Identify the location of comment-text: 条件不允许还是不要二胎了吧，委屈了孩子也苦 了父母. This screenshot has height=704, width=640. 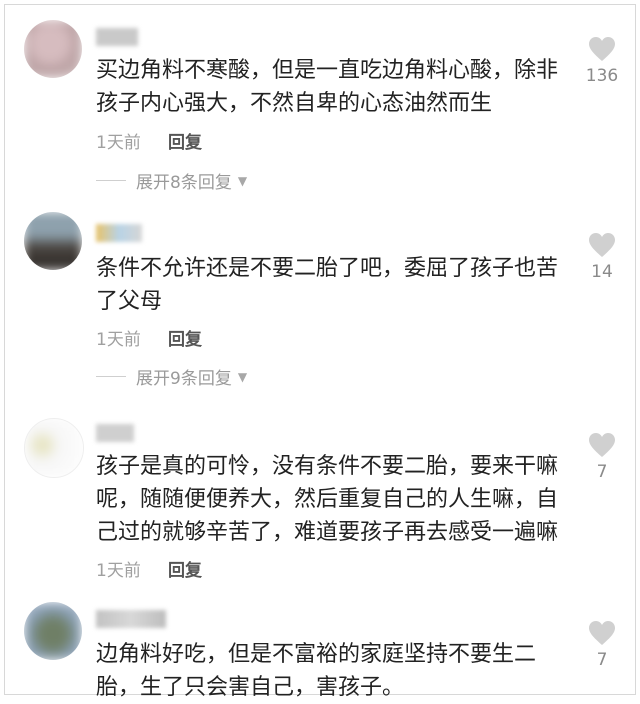
(327, 285).